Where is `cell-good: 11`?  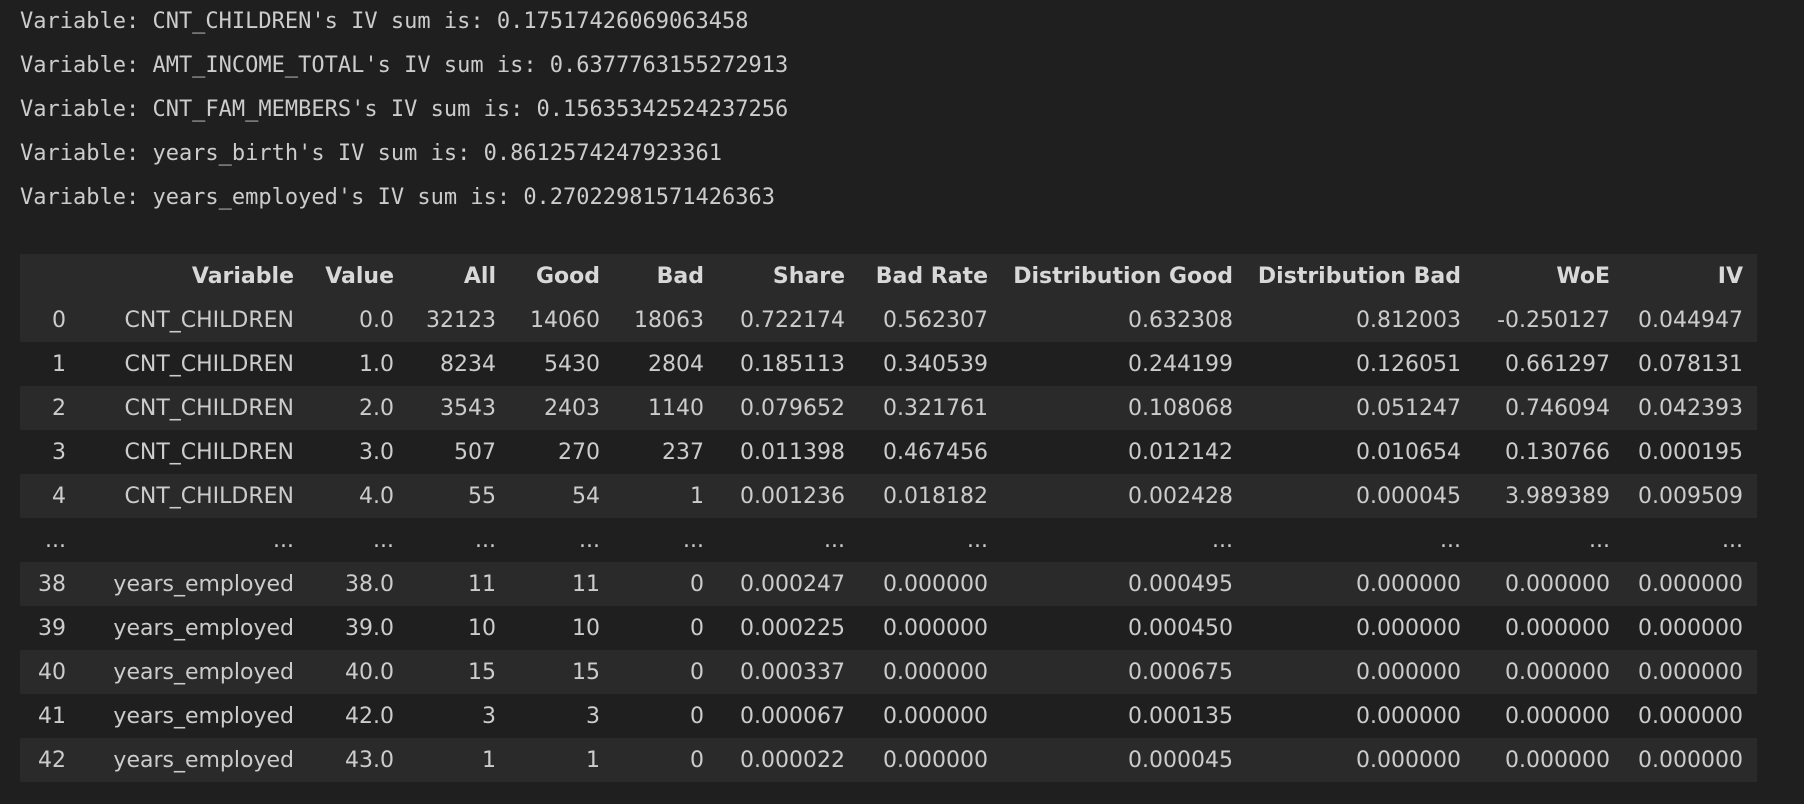 cell-good: 11 is located at coordinates (586, 584).